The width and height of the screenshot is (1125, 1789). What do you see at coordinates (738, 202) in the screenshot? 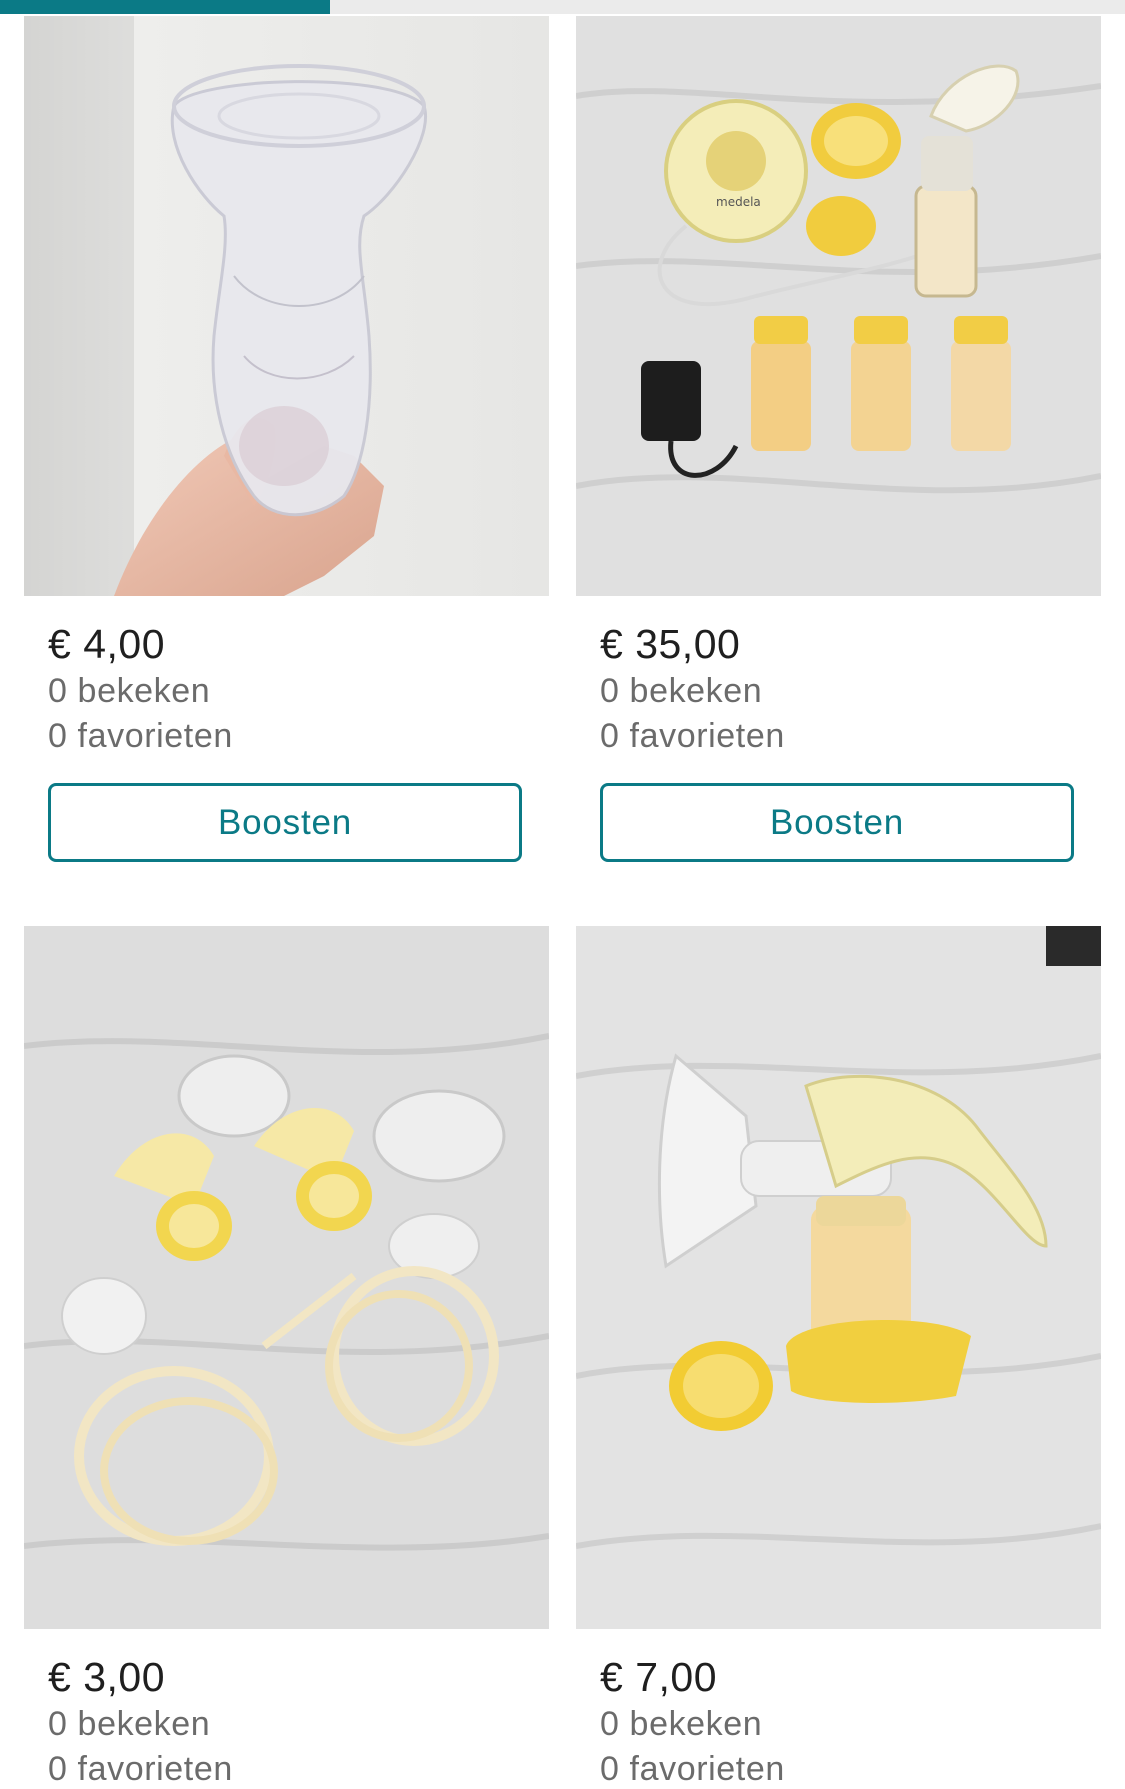
I see `svg-text: medela` at bounding box center [738, 202].